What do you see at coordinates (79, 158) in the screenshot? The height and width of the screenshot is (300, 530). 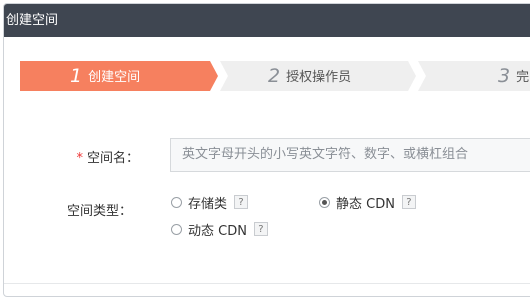 I see `required-mark: *` at bounding box center [79, 158].